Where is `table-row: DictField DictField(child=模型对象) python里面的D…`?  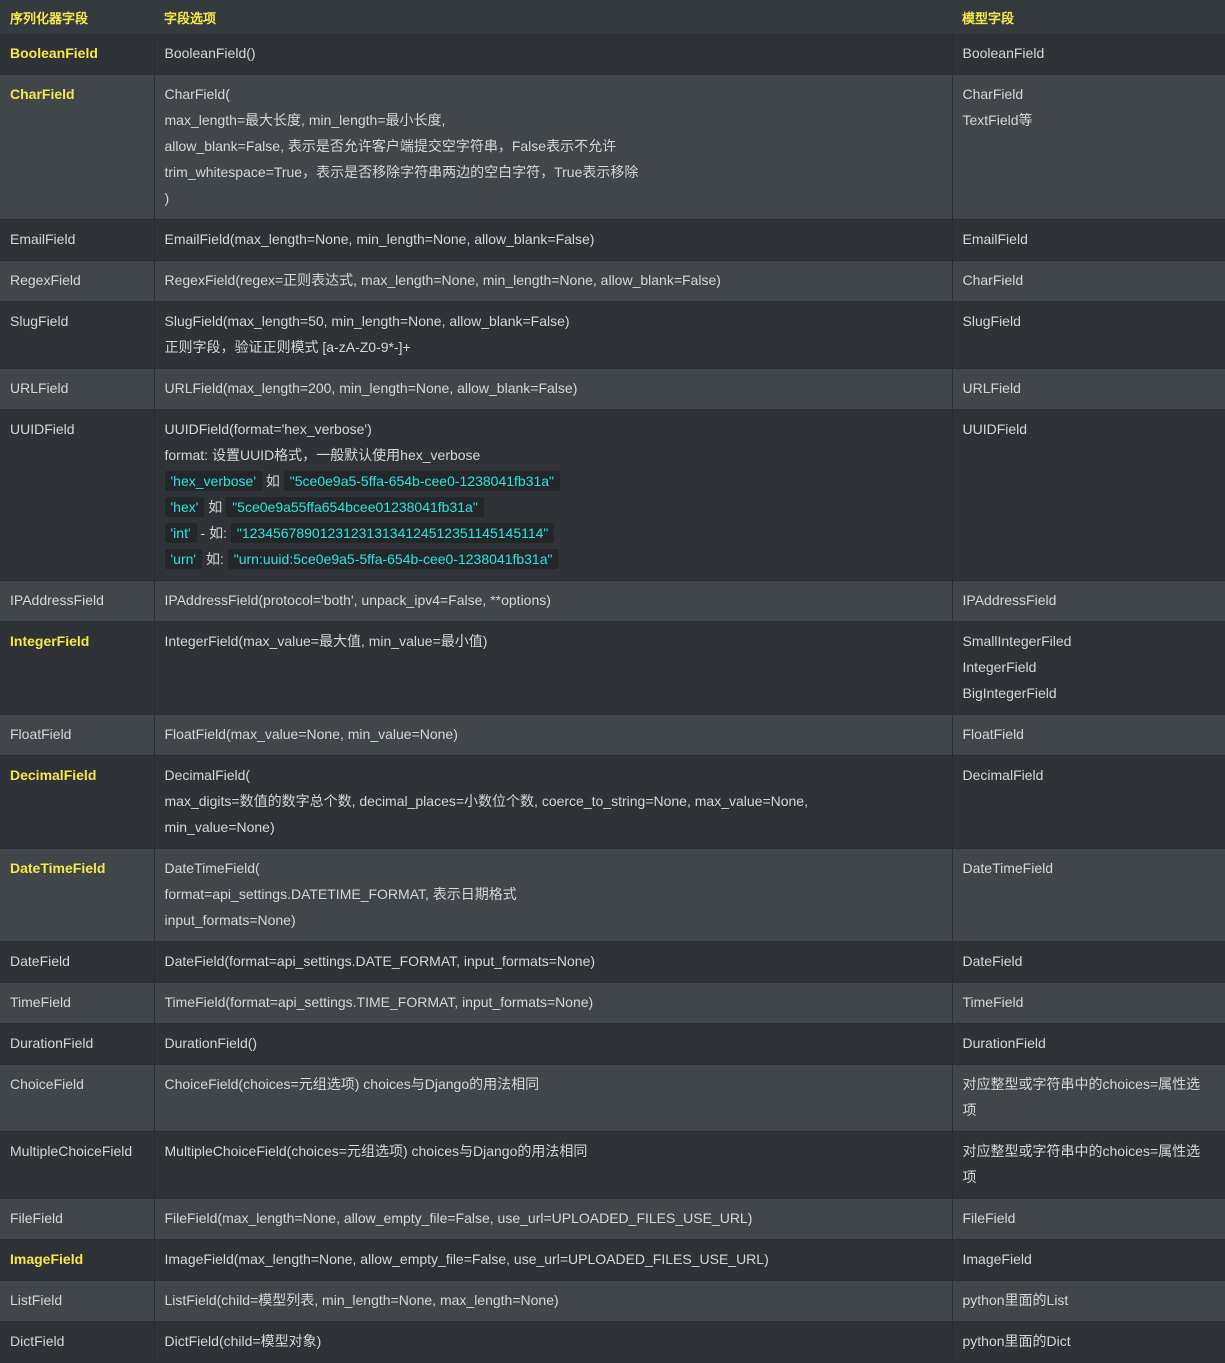 table-row: DictField DictField(child=模型对象) python里面的D… is located at coordinates (612, 1342).